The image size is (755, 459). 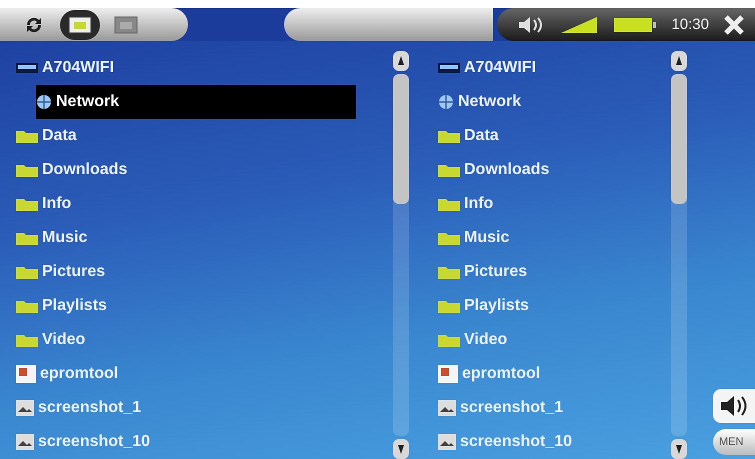 I want to click on sound-button, so click(x=734, y=406).